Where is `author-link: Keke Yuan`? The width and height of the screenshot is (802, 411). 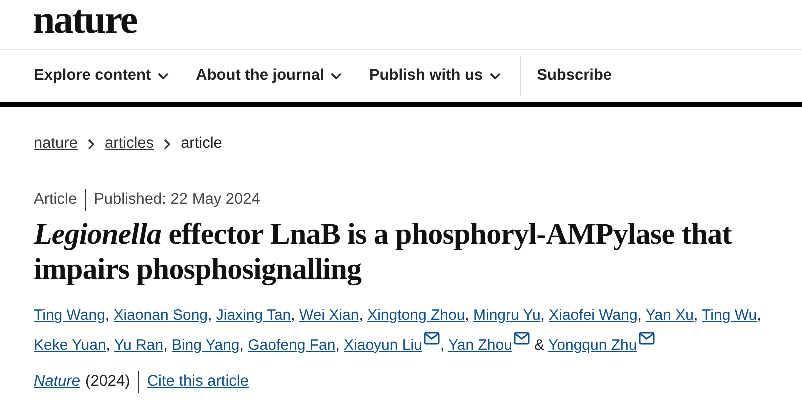 author-link: Keke Yuan is located at coordinates (70, 345).